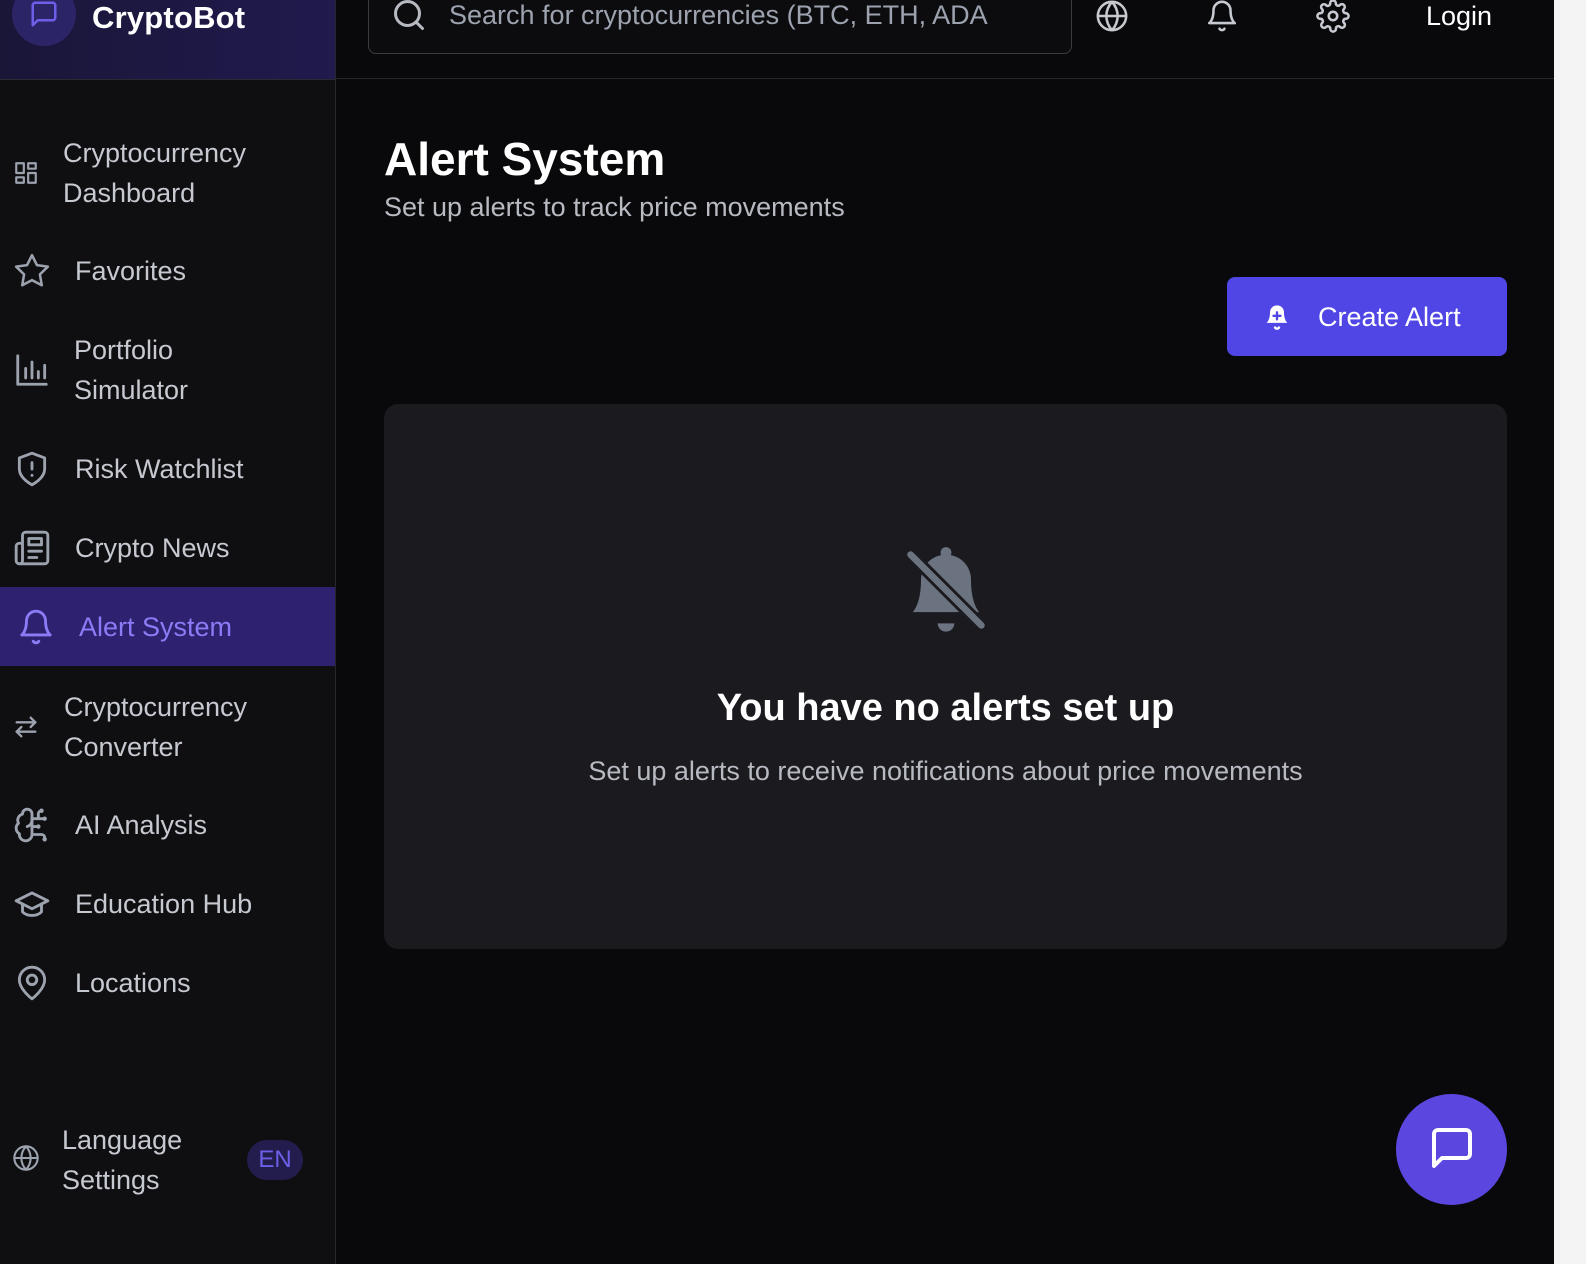 This screenshot has height=1264, width=1586. I want to click on sidebar-item-label: Portfolio Simulator, so click(131, 370).